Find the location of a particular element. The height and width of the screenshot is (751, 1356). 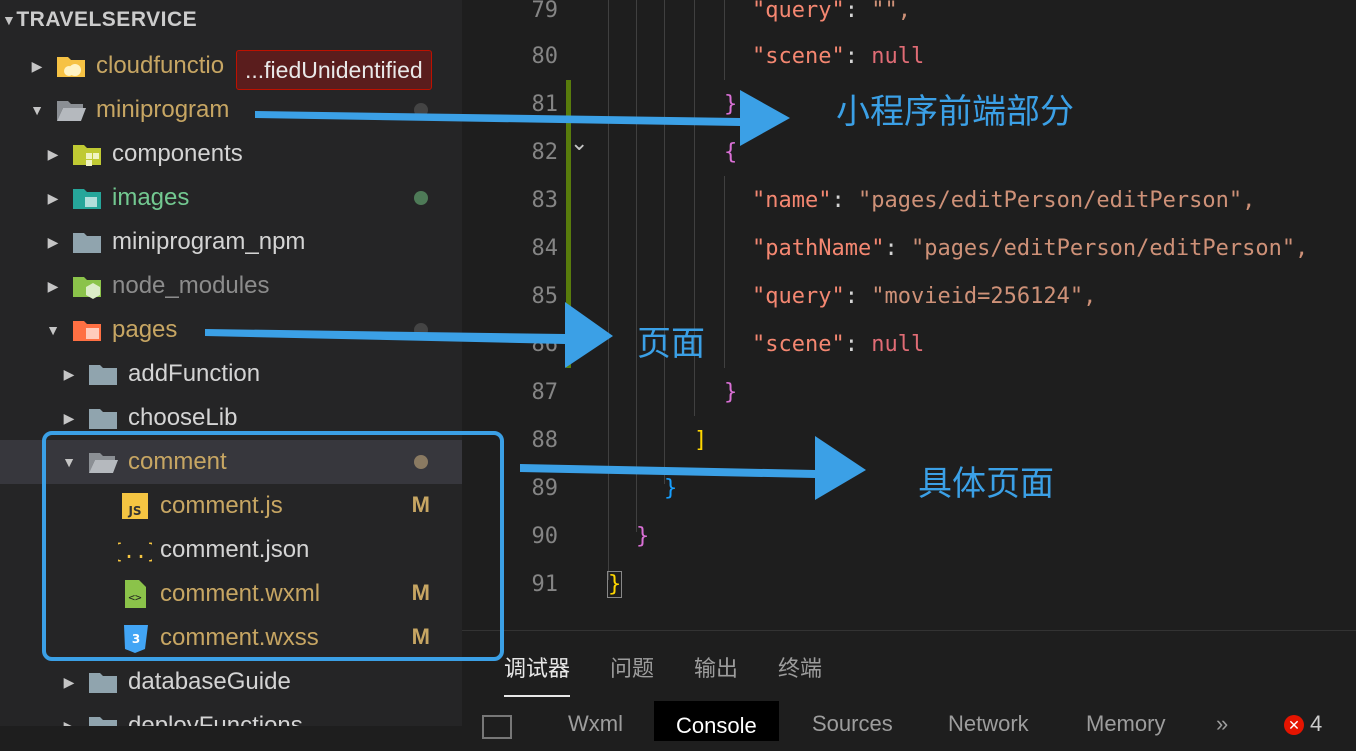

json-key: "query" is located at coordinates (798, 11).